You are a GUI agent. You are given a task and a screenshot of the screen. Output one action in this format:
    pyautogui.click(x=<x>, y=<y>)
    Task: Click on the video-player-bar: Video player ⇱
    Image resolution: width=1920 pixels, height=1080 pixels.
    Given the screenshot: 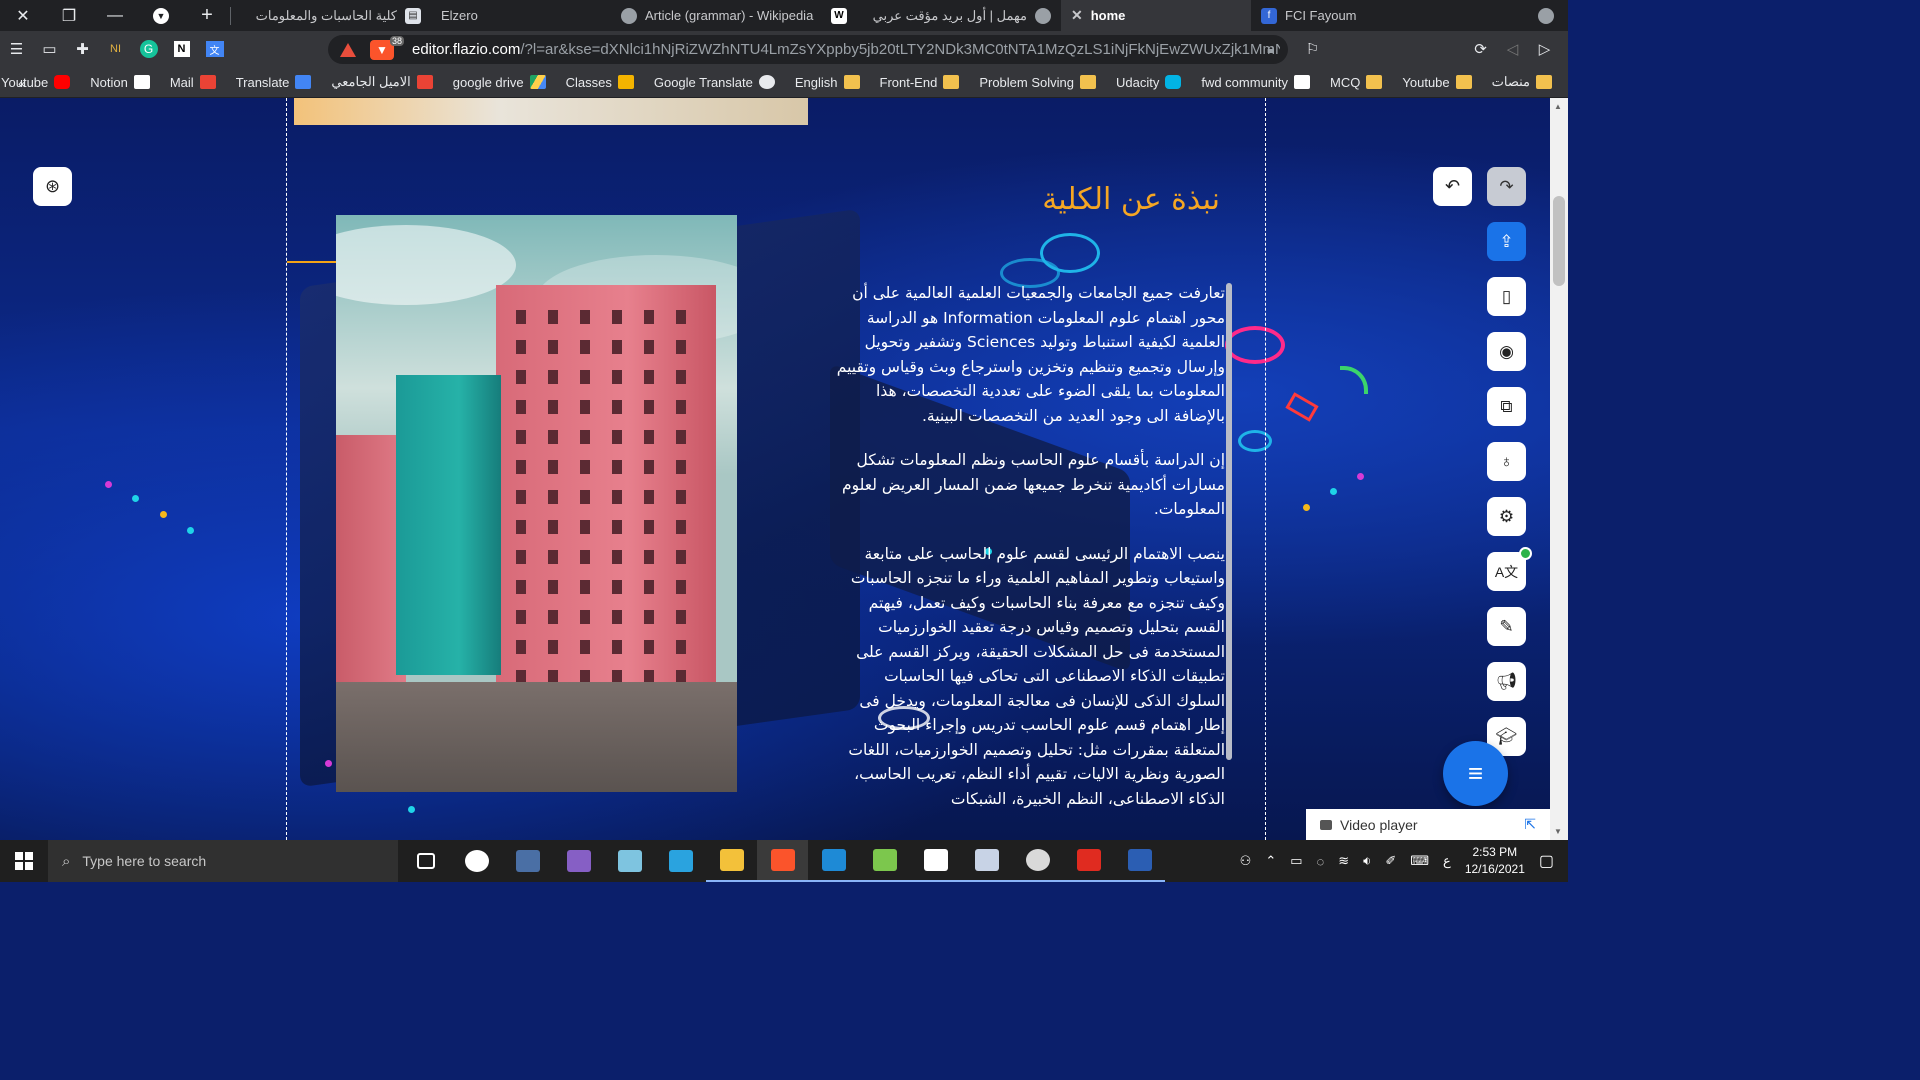 What is the action you would take?
    pyautogui.click(x=1428, y=824)
    